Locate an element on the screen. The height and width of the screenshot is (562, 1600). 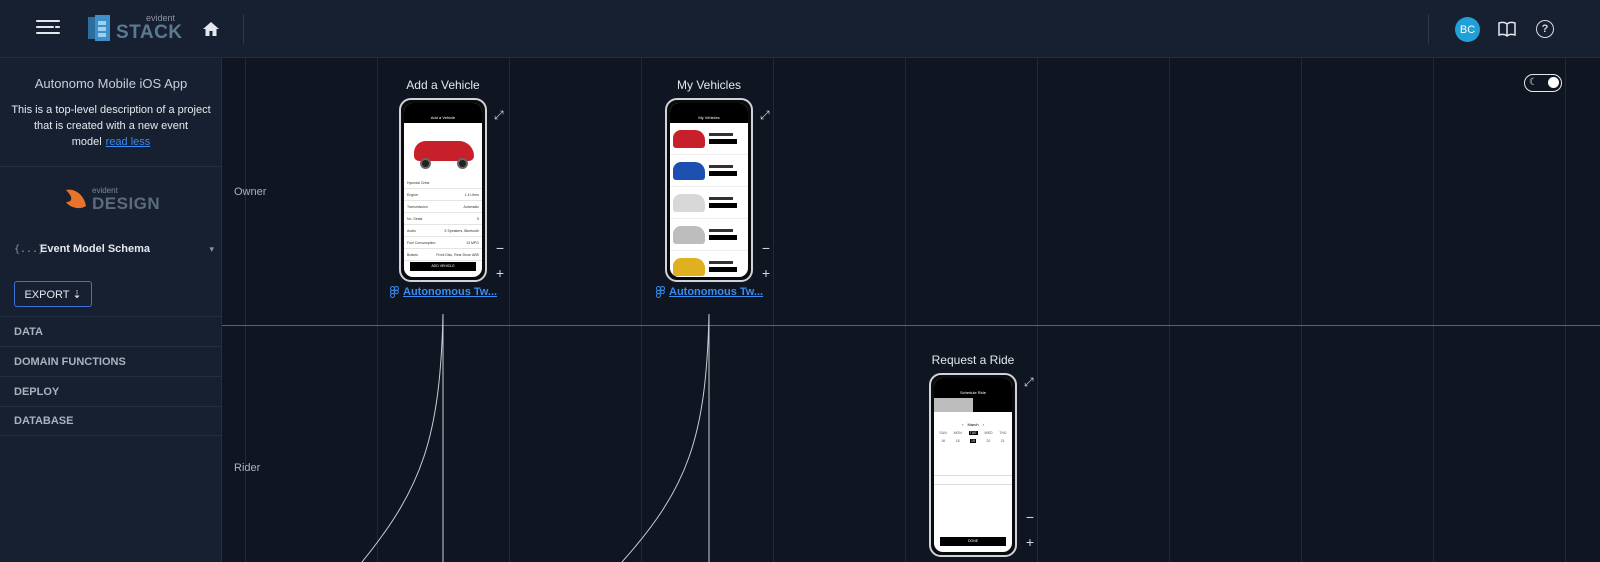
screen-title: My Vehicles is located at coordinates (709, 85).